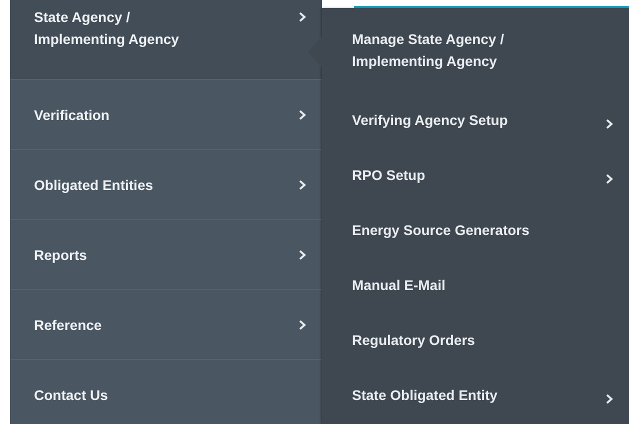 Image resolution: width=629 pixels, height=424 pixels. Describe the element at coordinates (475, 229) in the screenshot. I see `submenu-item: Energy Source Generators` at that location.